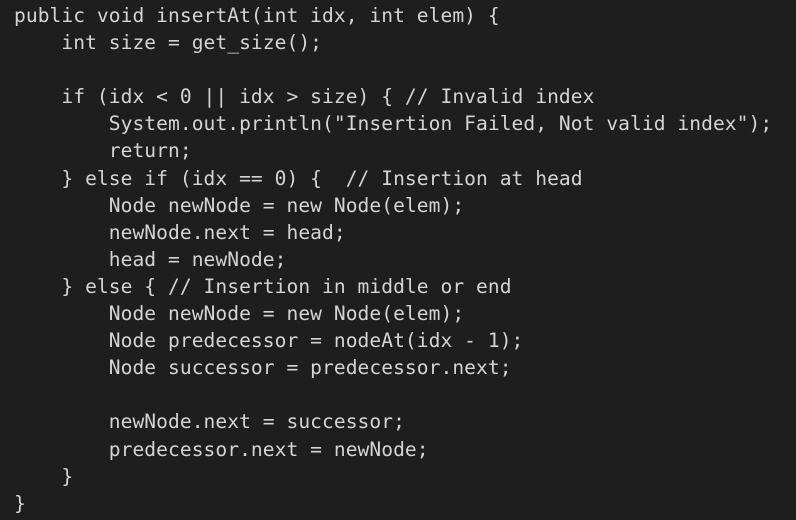 The height and width of the screenshot is (520, 796). Describe the element at coordinates (168, 43) in the screenshot. I see `code-line-2: int size = get_size();` at that location.